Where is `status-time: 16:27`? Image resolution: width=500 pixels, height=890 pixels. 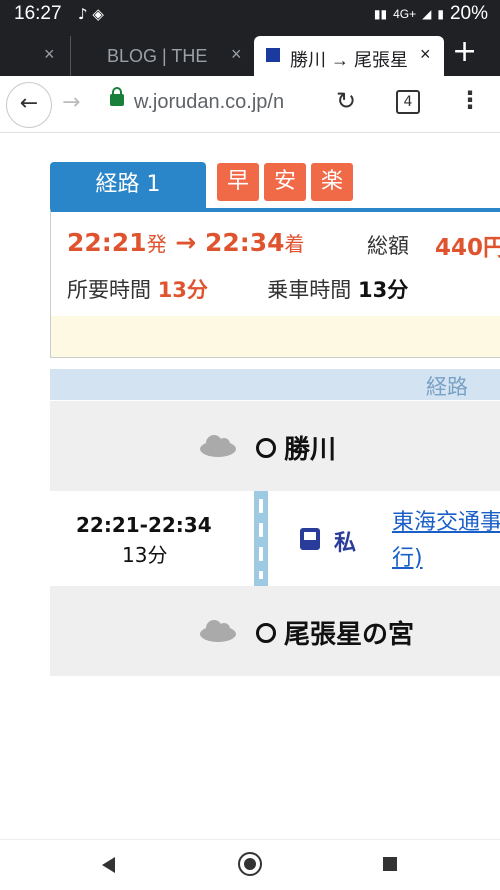 status-time: 16:27 is located at coordinates (38, 13).